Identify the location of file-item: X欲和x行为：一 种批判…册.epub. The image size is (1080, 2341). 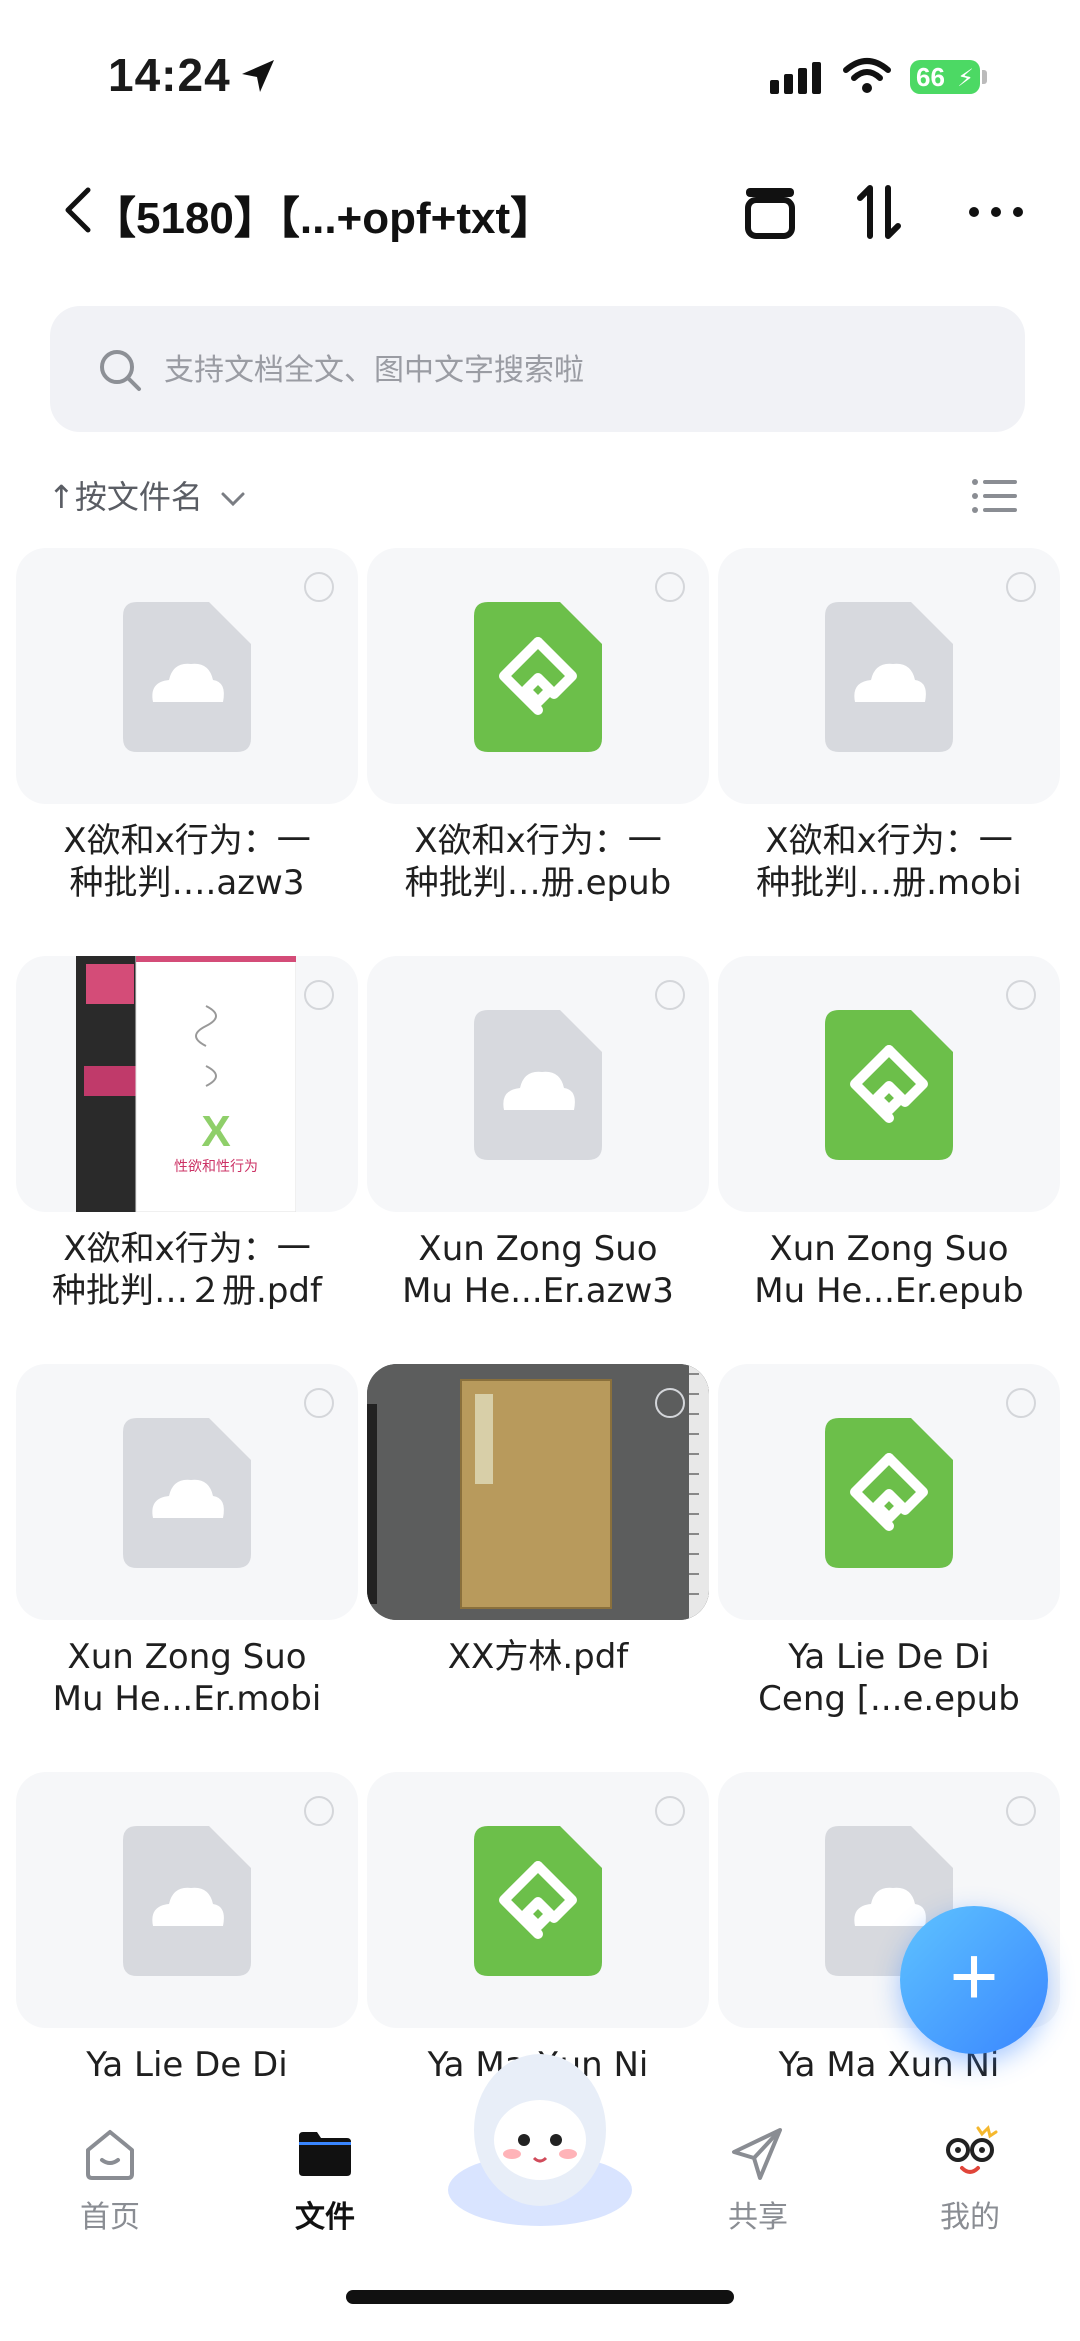
(538, 752).